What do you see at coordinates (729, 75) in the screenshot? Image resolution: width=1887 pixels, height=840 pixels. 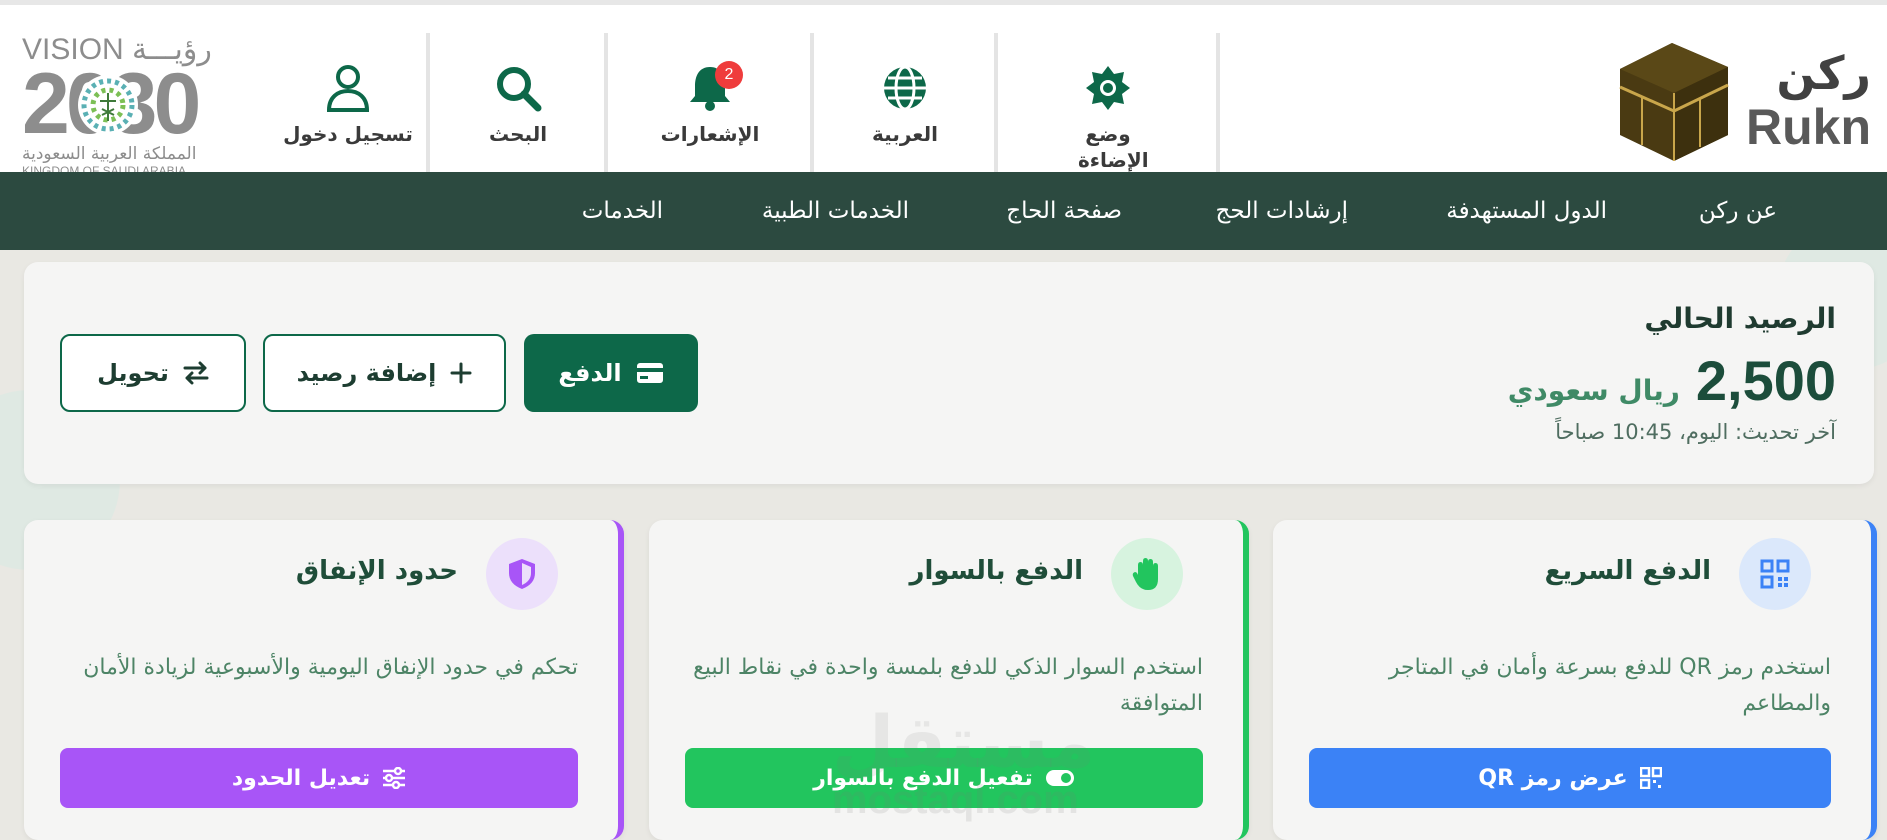 I see `notifications-badge: 2` at bounding box center [729, 75].